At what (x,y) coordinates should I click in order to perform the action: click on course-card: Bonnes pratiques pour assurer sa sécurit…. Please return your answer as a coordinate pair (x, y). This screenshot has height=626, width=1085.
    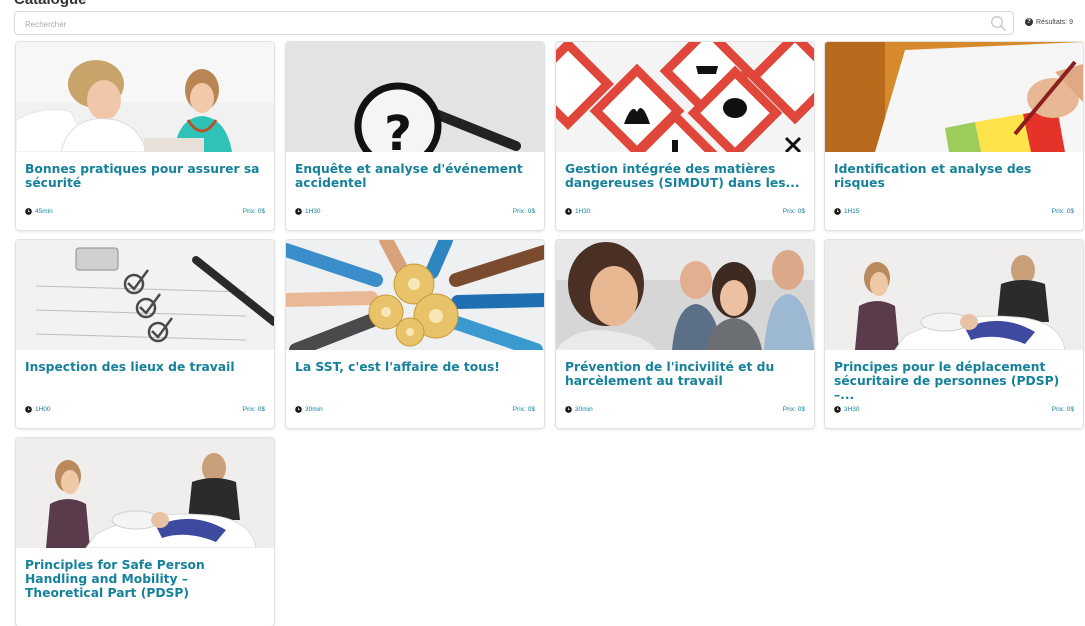
    Looking at the image, I should click on (145, 136).